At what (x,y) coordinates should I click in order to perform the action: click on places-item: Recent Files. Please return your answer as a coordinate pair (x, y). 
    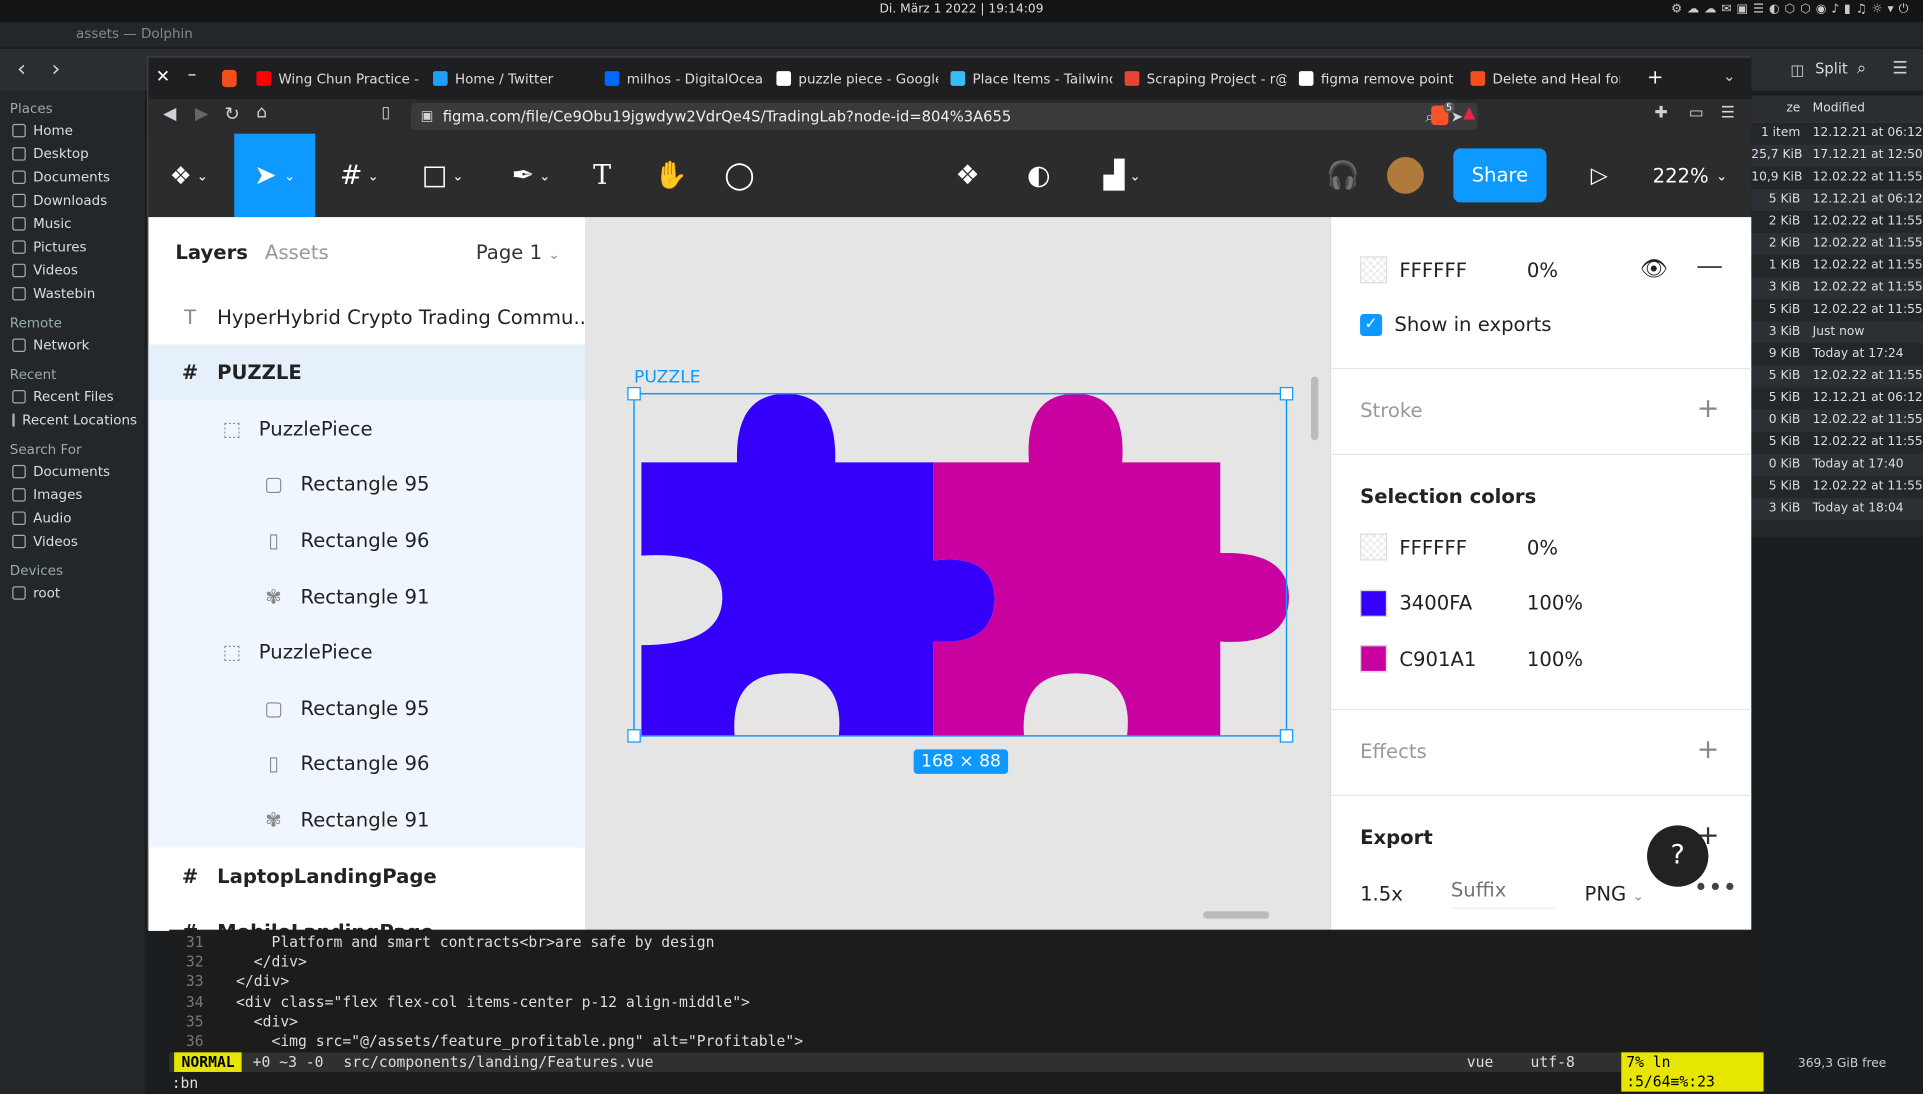
    Looking at the image, I should click on (72, 396).